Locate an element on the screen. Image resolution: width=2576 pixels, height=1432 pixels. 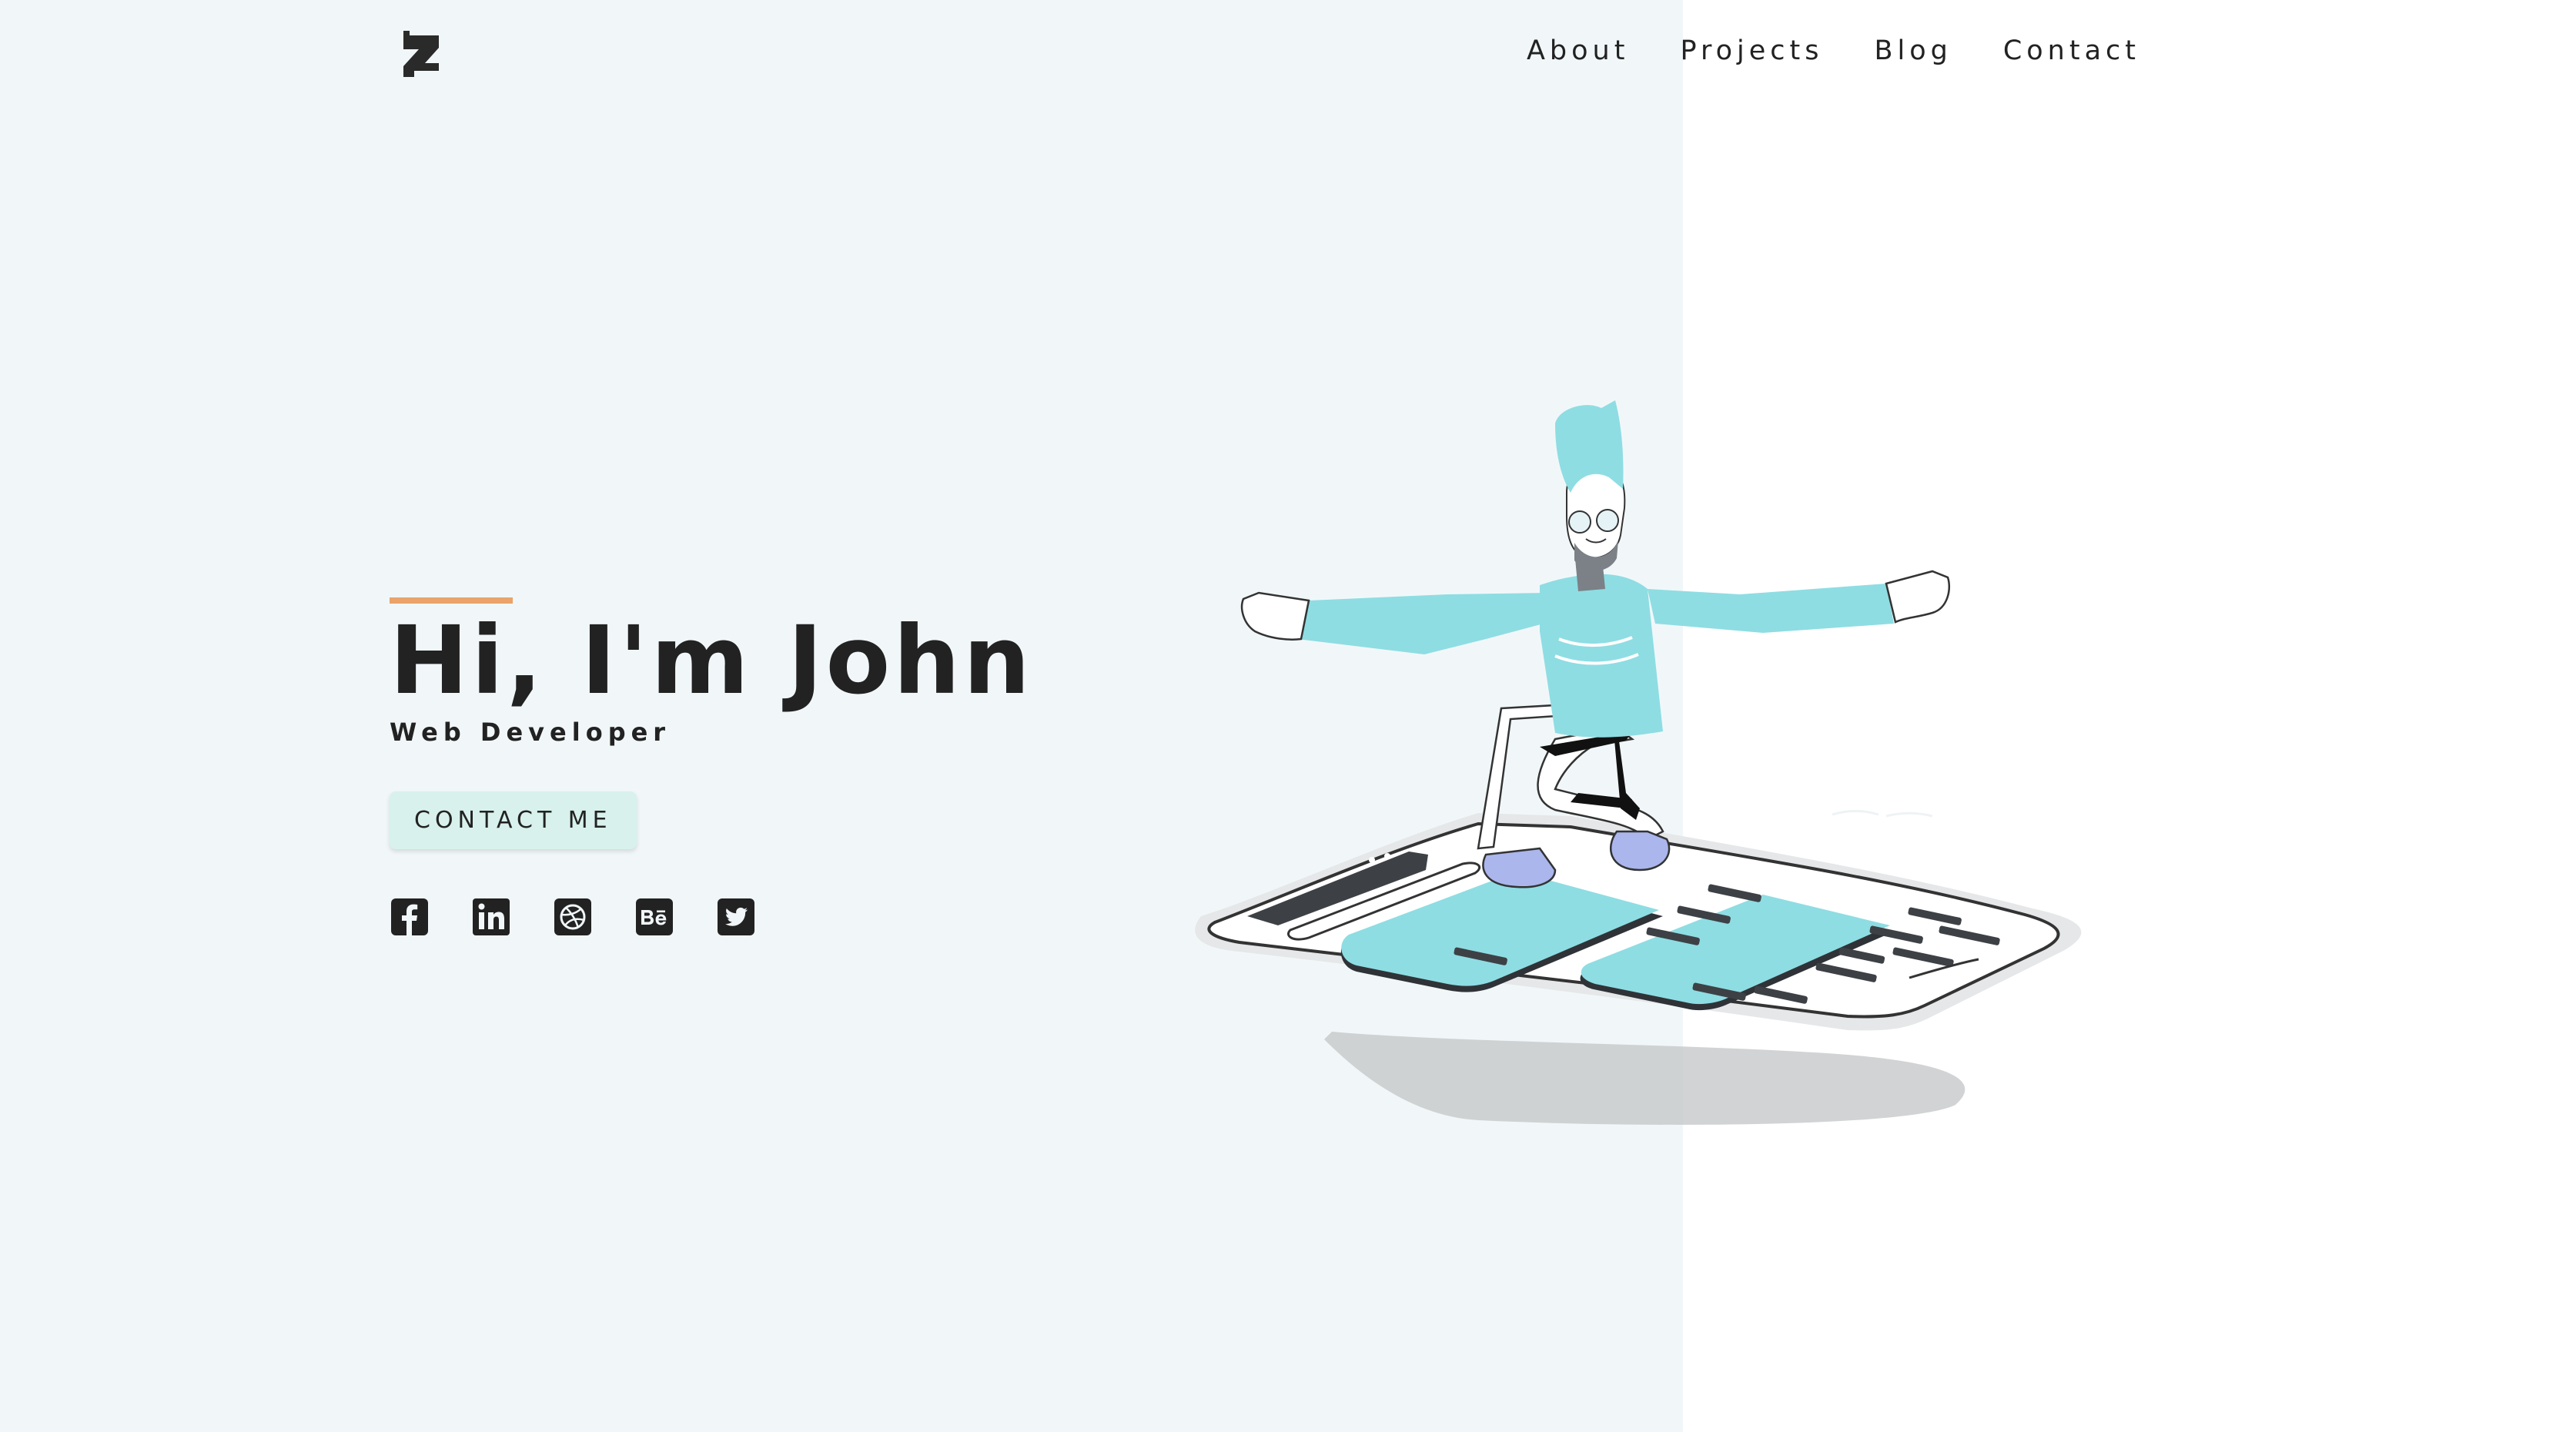
nav-link-projects: Projects is located at coordinates (1751, 51).